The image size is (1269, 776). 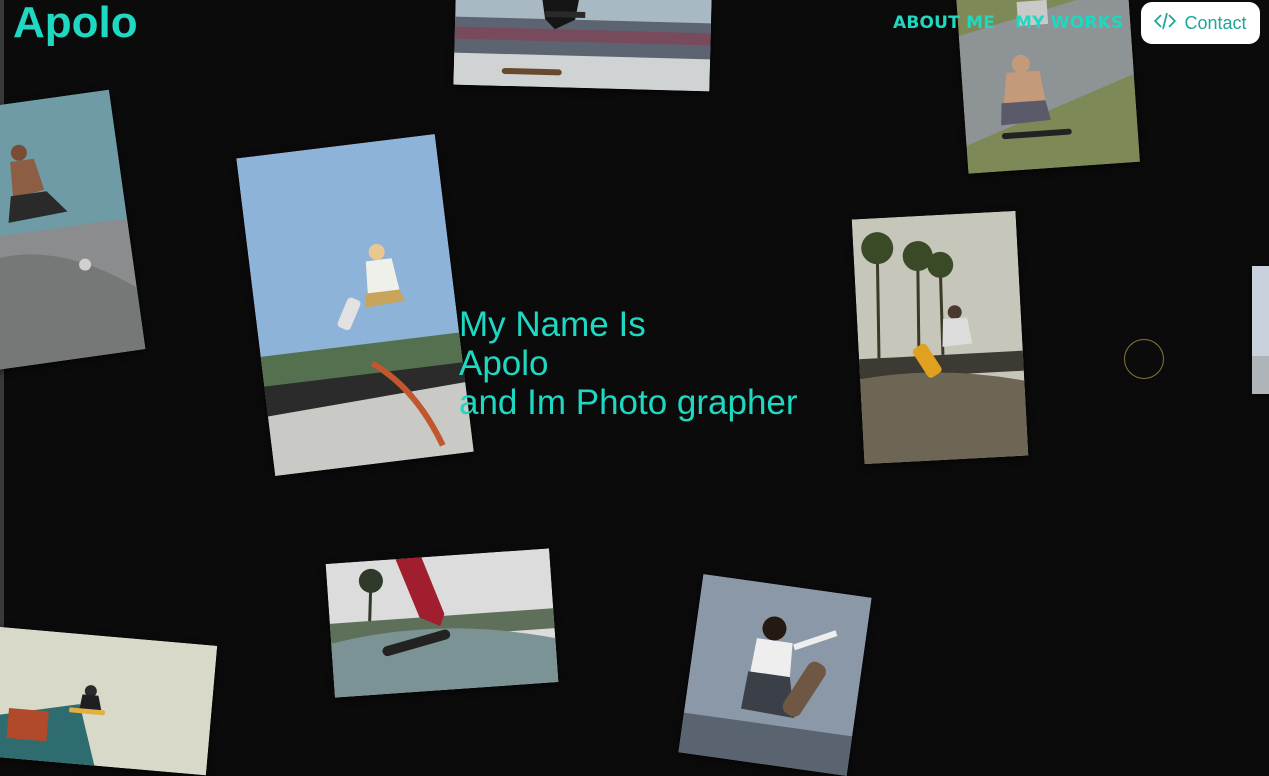 I want to click on hero-line-2: Apolo, so click(x=504, y=363).